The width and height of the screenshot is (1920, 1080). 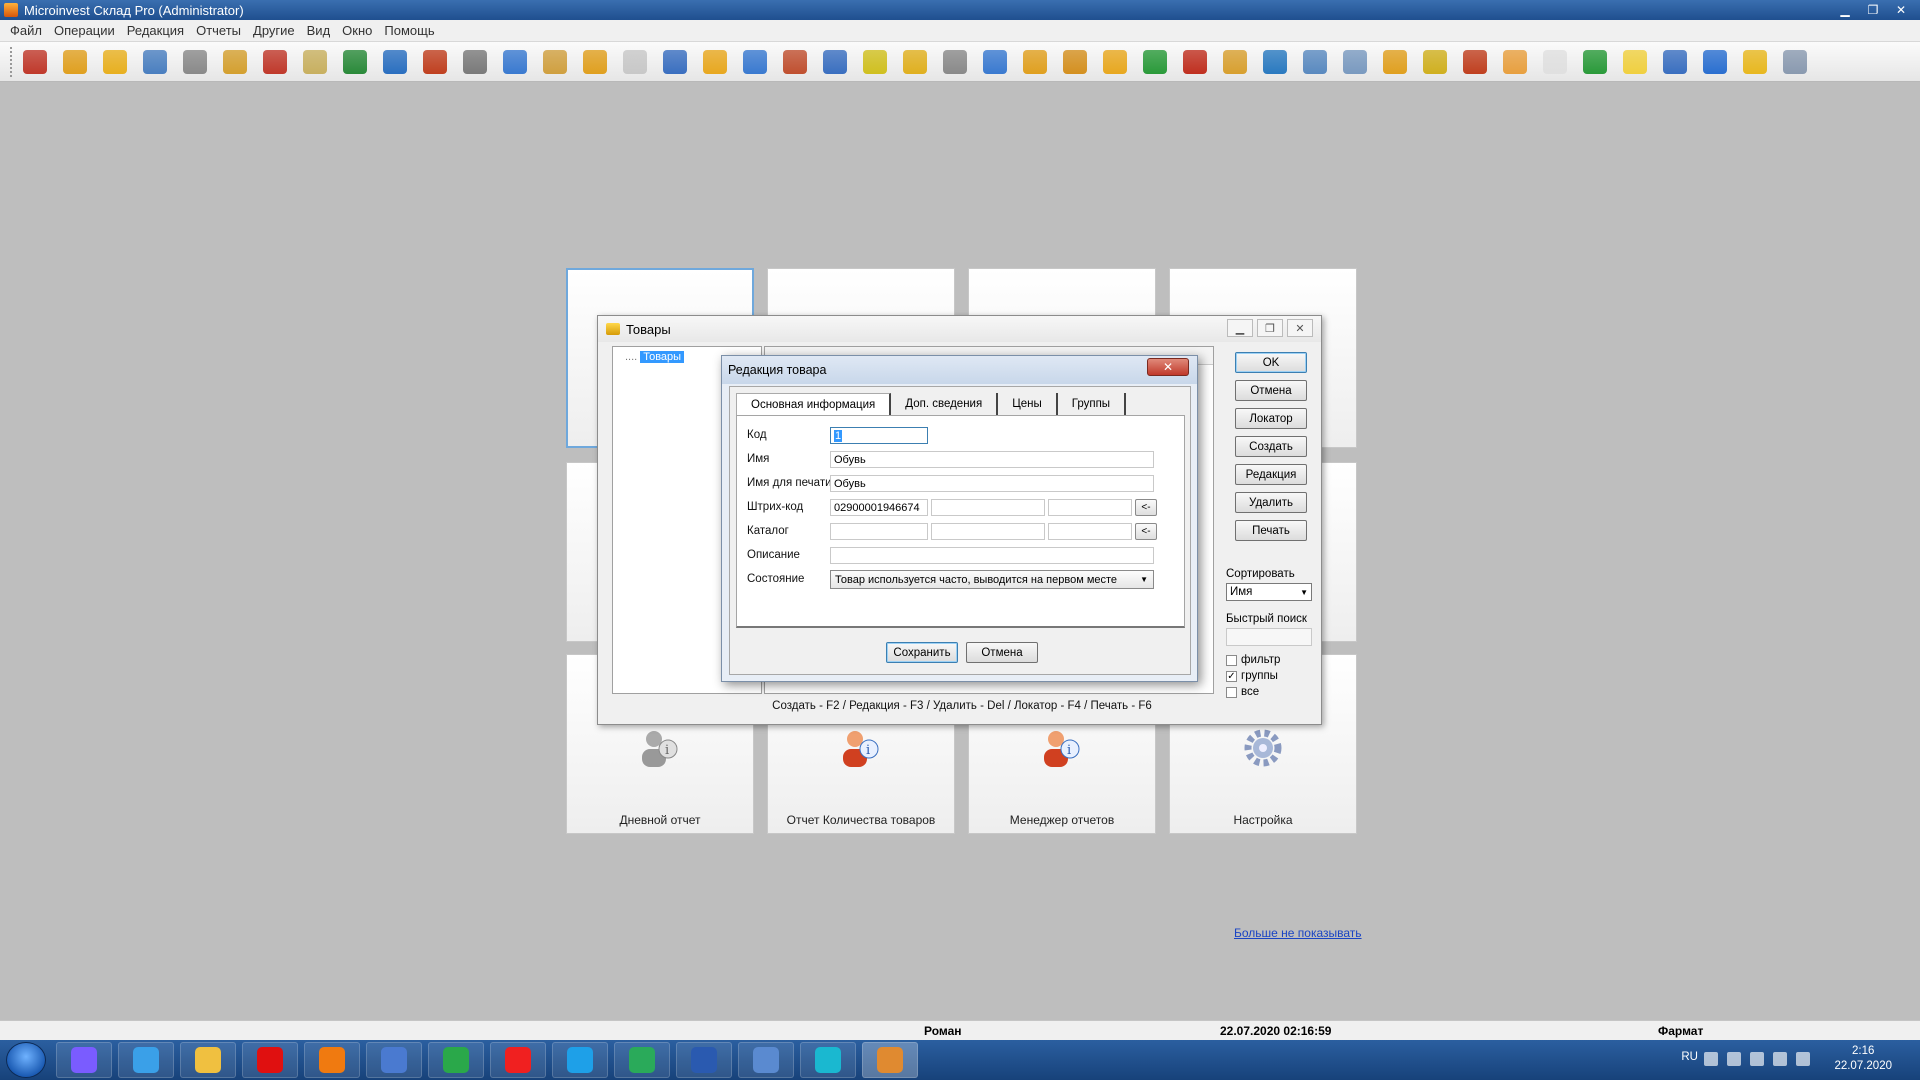 I want to click on sort-select: Имя ▼, so click(x=1269, y=592).